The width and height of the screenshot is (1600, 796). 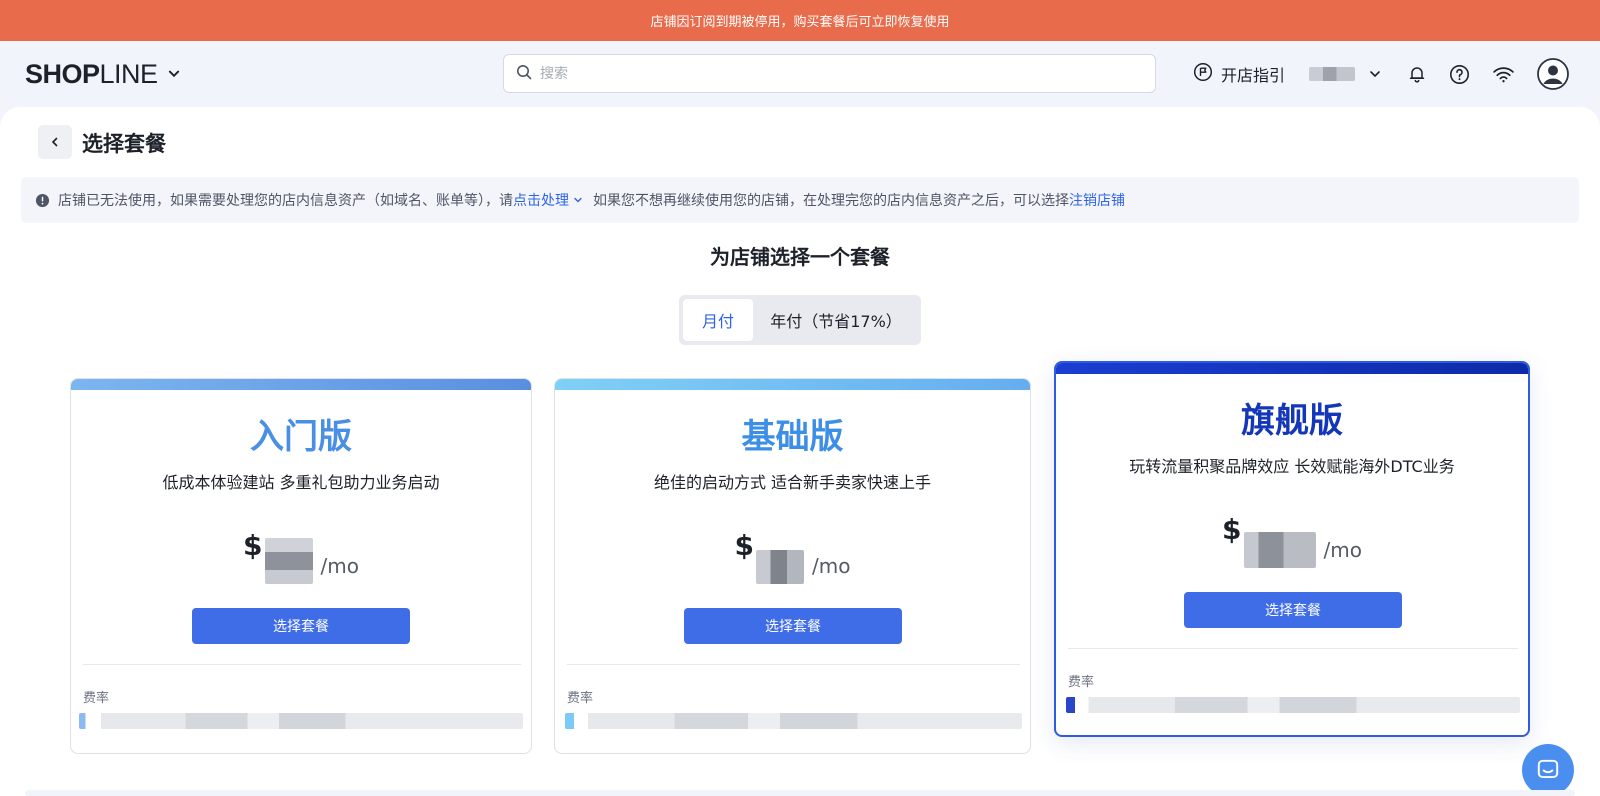 I want to click on bell-icon, so click(x=1417, y=74).